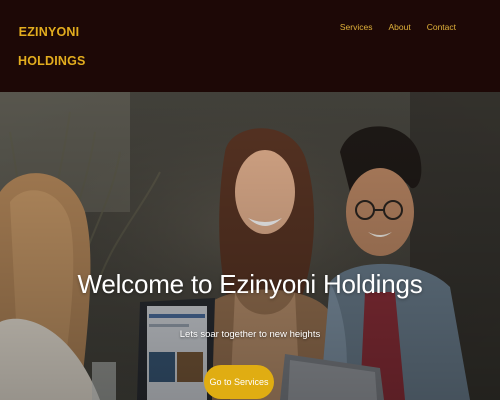  I want to click on go-to-services-button: Go to Services, so click(239, 382).